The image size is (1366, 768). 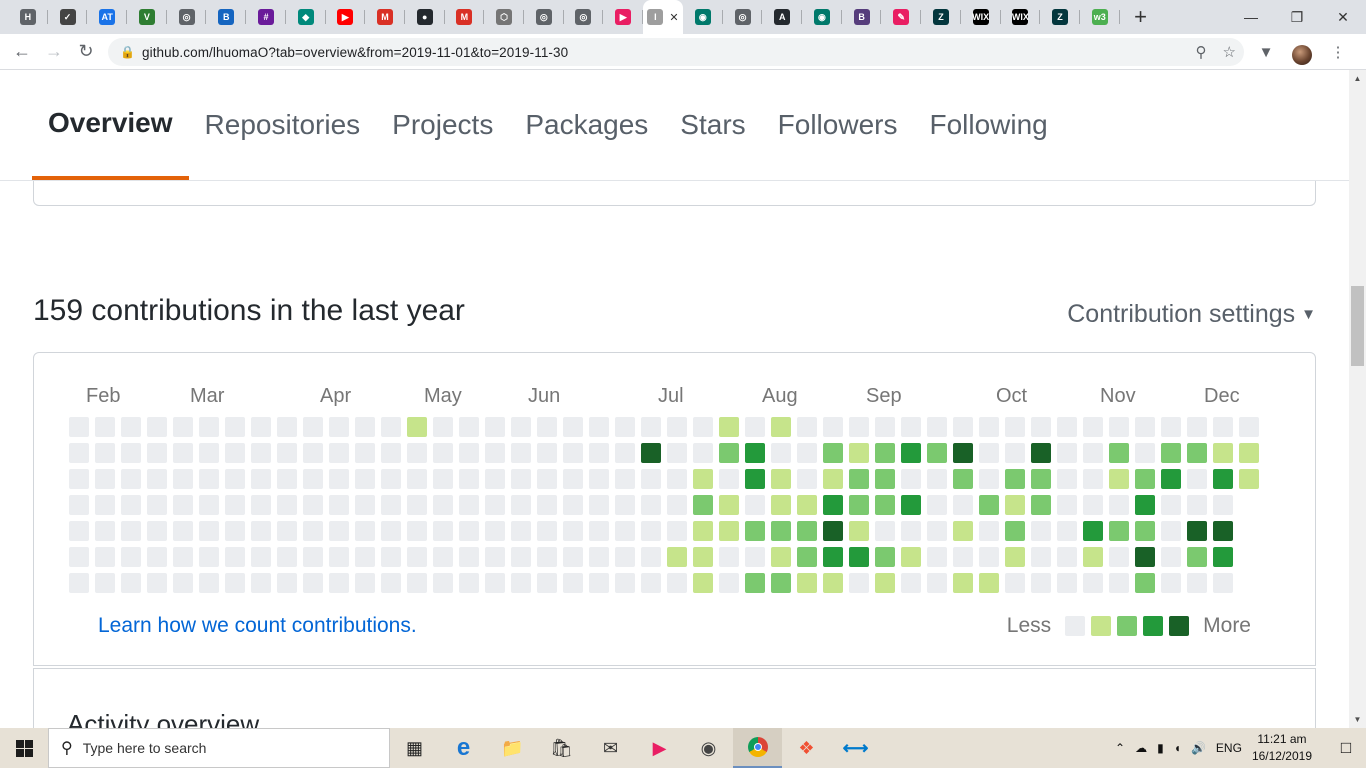 I want to click on profile-tab-packages: Packages, so click(x=586, y=125).